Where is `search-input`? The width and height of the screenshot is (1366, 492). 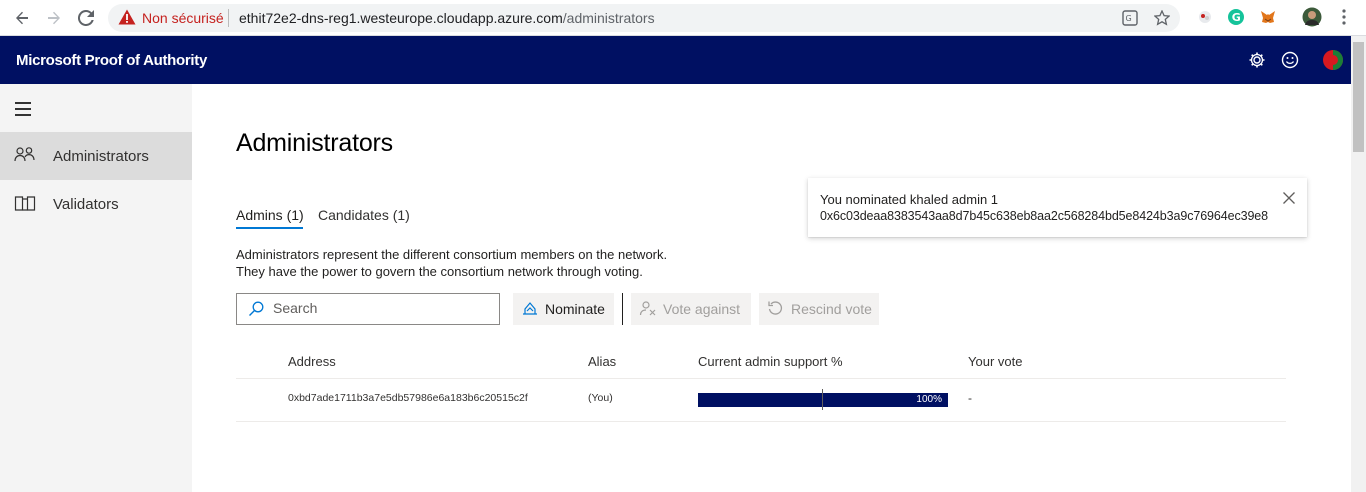
search-input is located at coordinates (383, 308).